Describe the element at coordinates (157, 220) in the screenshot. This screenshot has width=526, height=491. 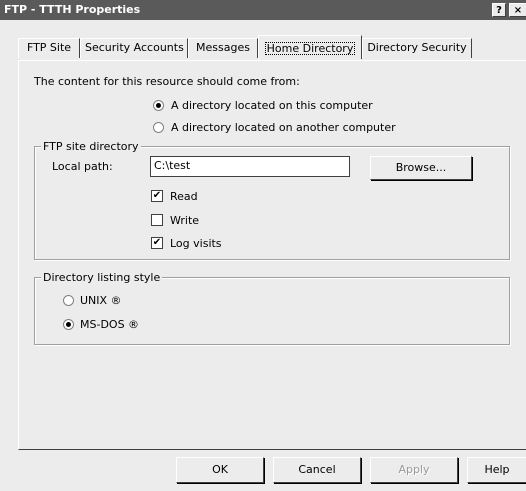
I see `write-checkbox` at that location.